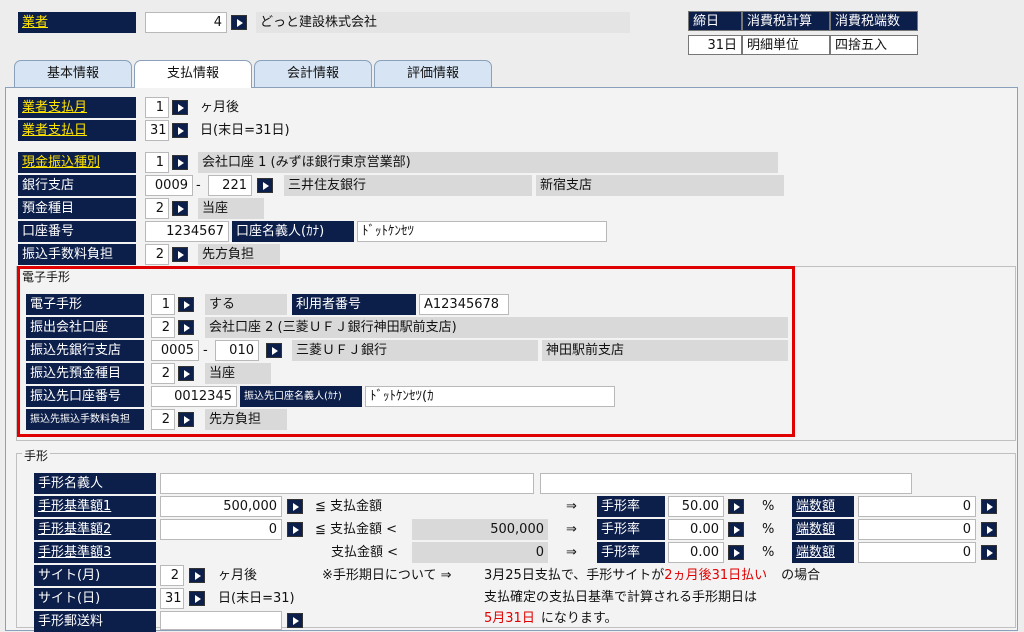 This screenshot has height=632, width=1024. What do you see at coordinates (238, 373) in the screenshot?
I see `dest-deposit-type-name: 当座` at bounding box center [238, 373].